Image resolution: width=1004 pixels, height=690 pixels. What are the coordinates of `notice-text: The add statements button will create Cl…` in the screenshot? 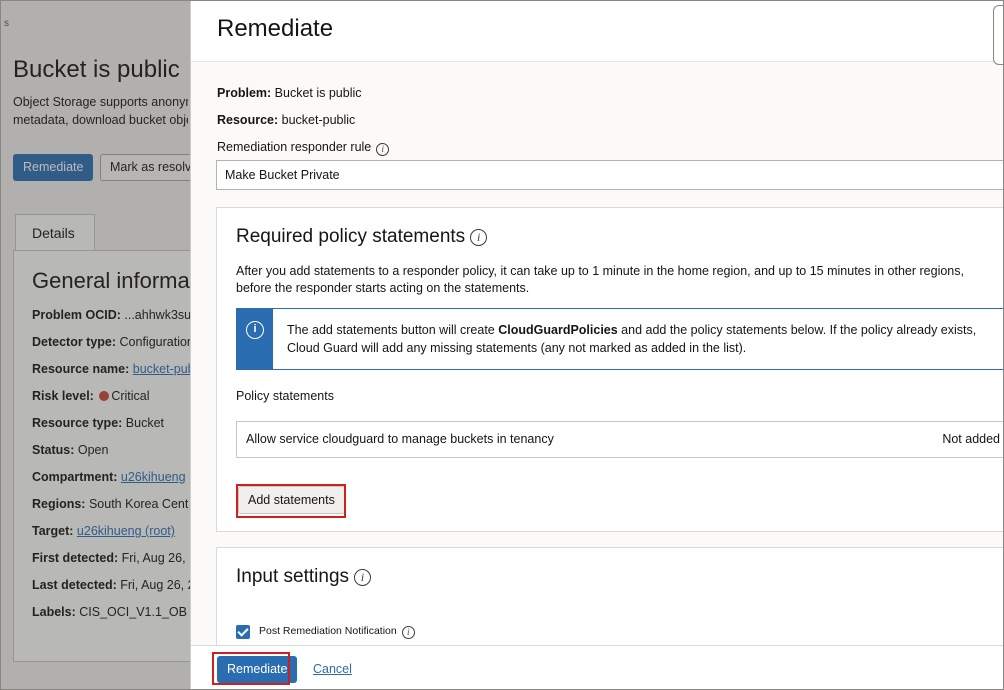 It's located at (632, 339).